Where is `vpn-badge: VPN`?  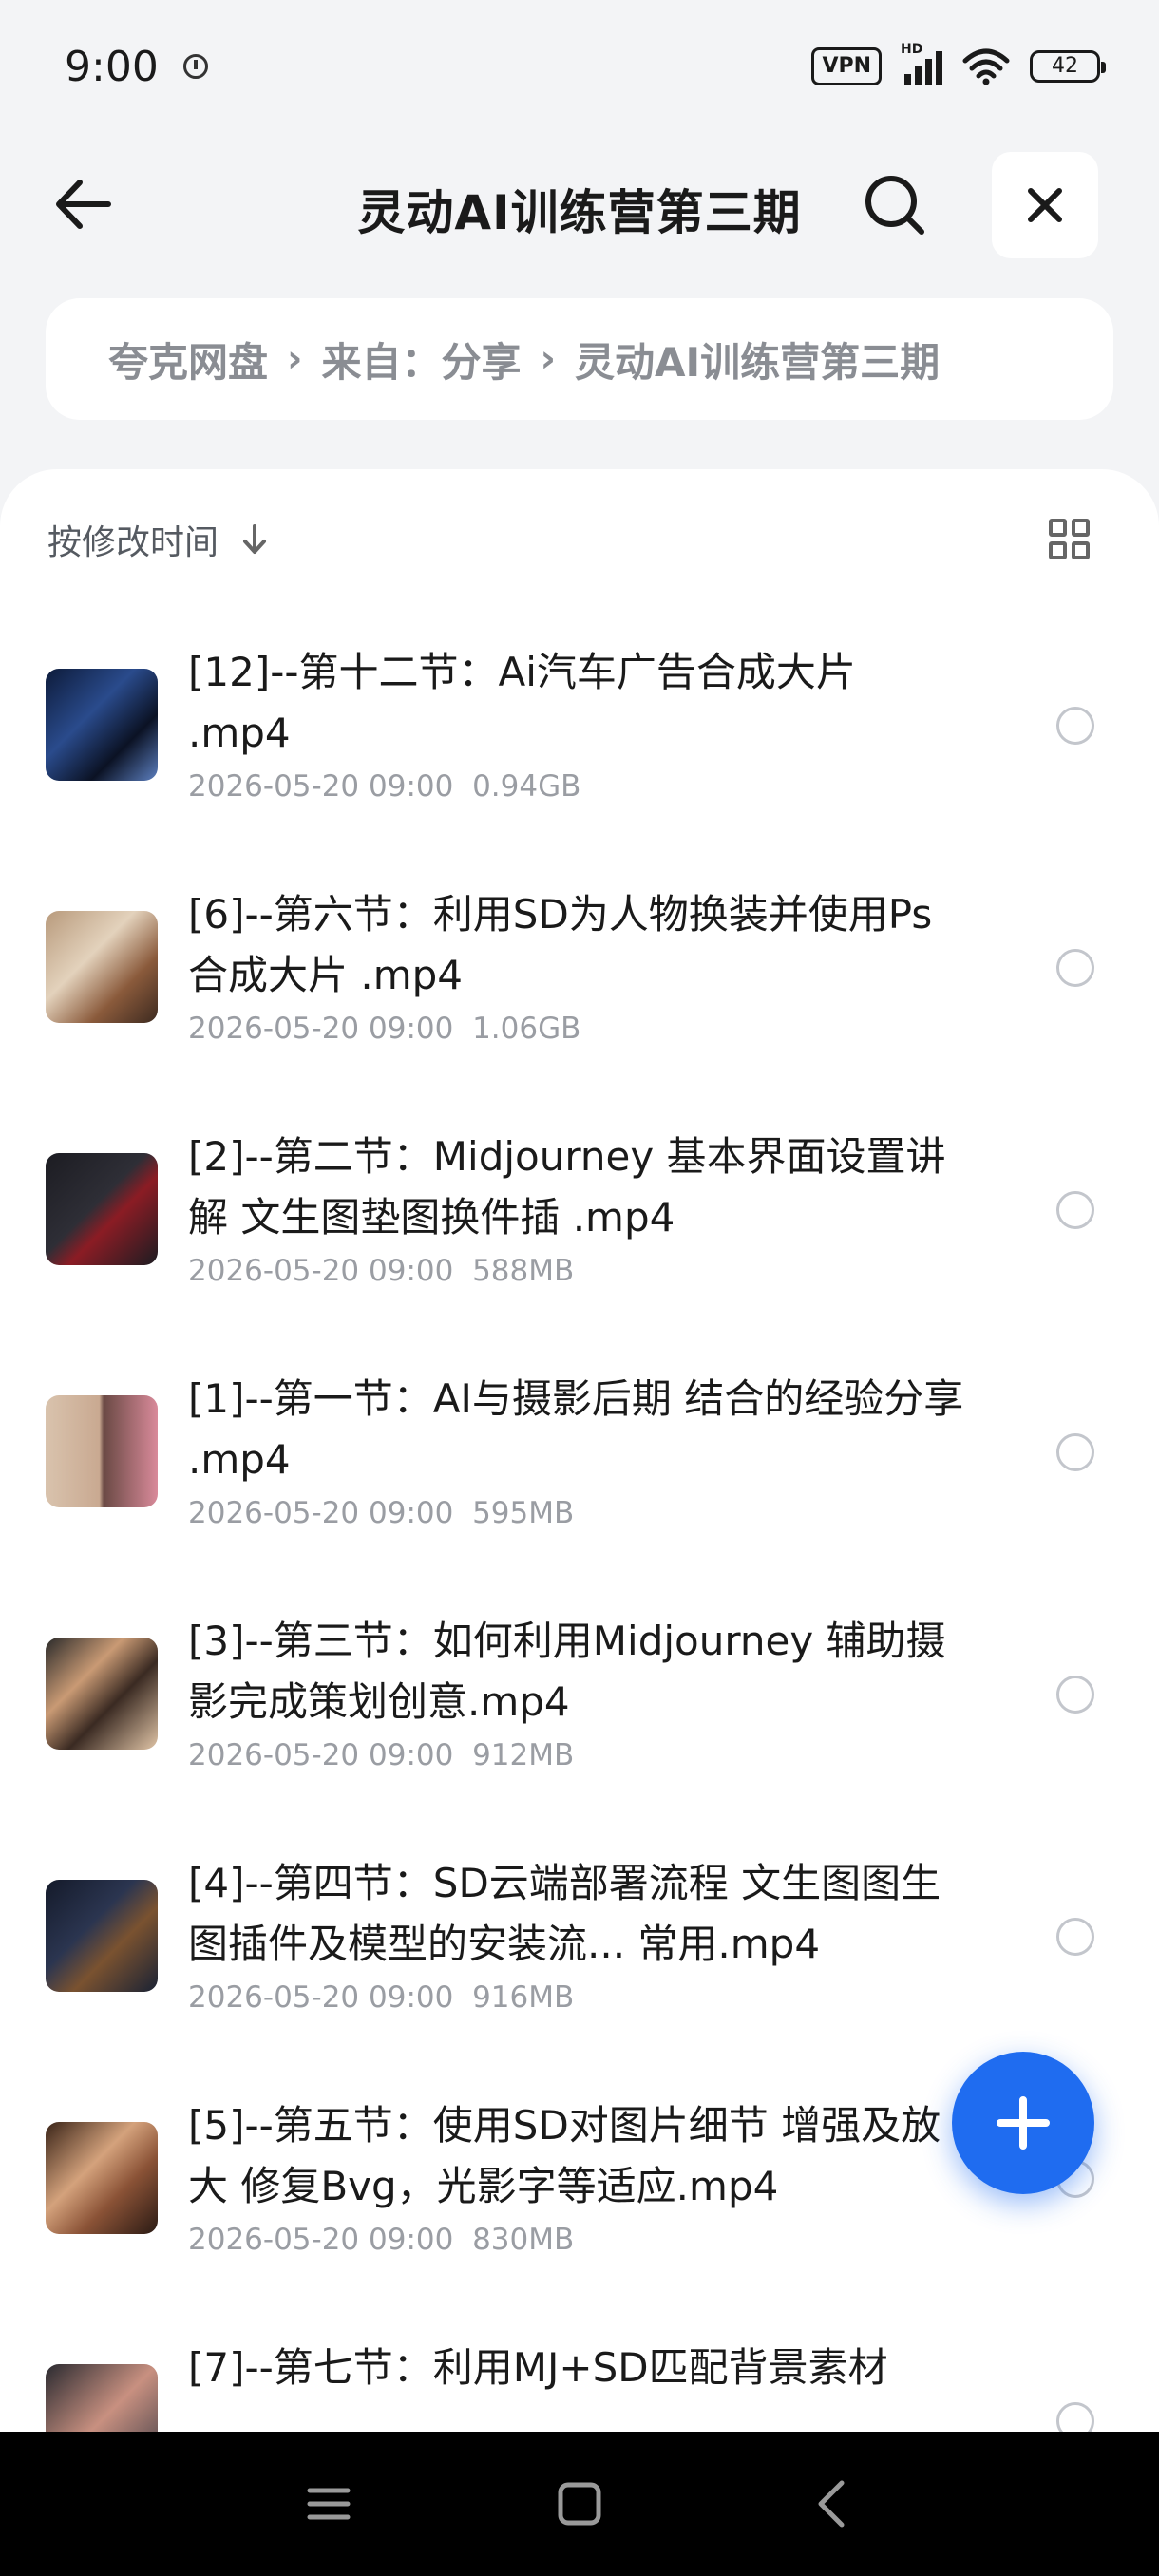
vpn-badge: VPN is located at coordinates (846, 66).